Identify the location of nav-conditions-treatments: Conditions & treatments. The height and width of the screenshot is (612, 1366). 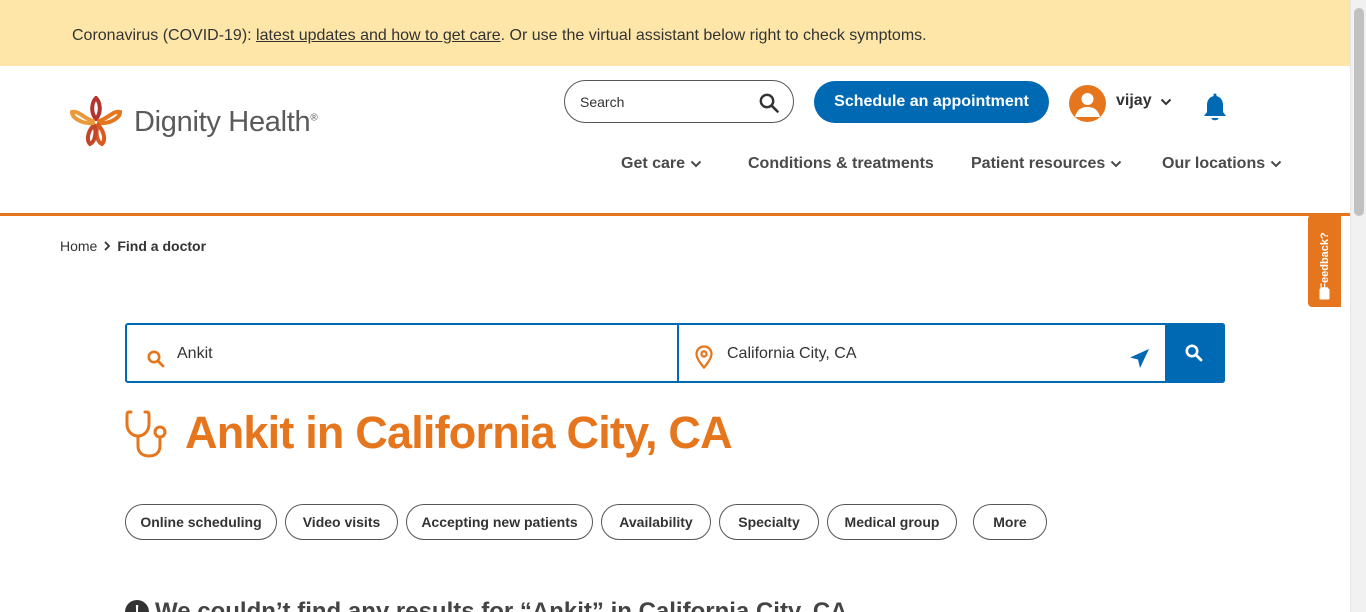
(841, 164).